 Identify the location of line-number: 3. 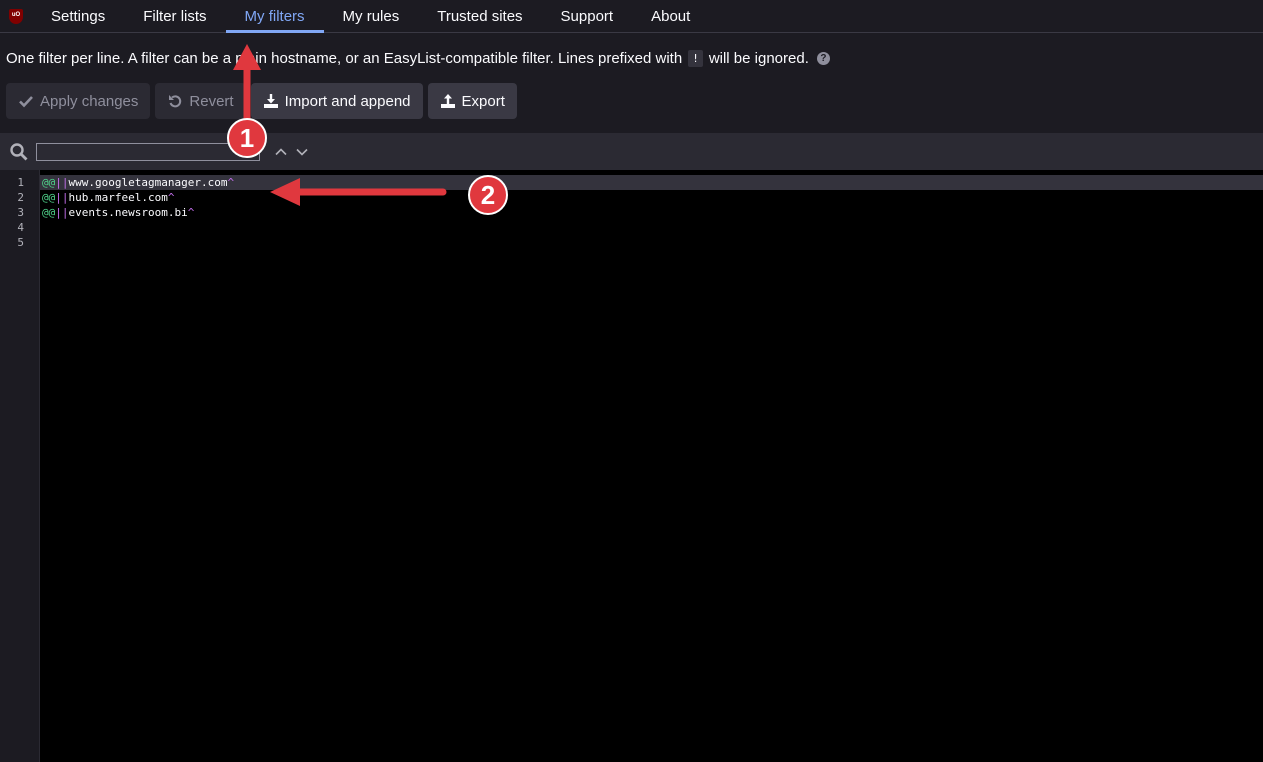
(20, 212).